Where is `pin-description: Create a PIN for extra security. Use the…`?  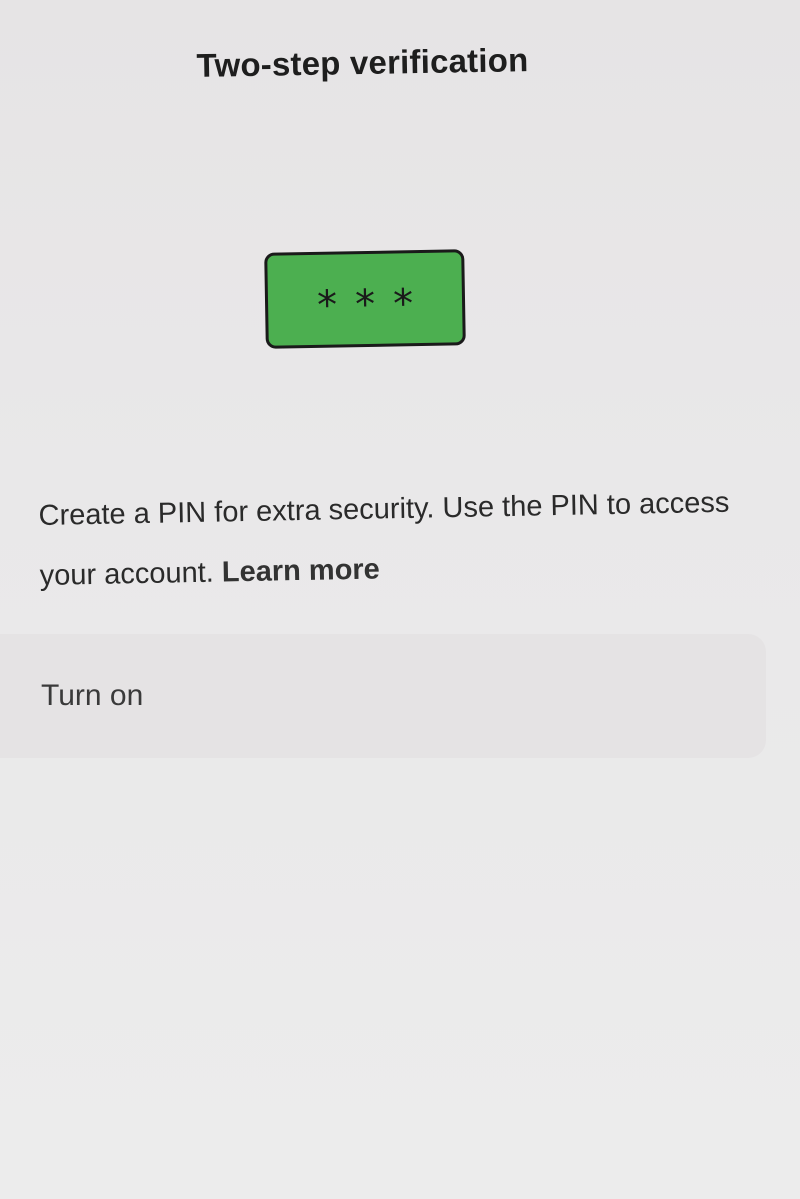 pin-description: Create a PIN for extra security. Use the… is located at coordinates (389, 539).